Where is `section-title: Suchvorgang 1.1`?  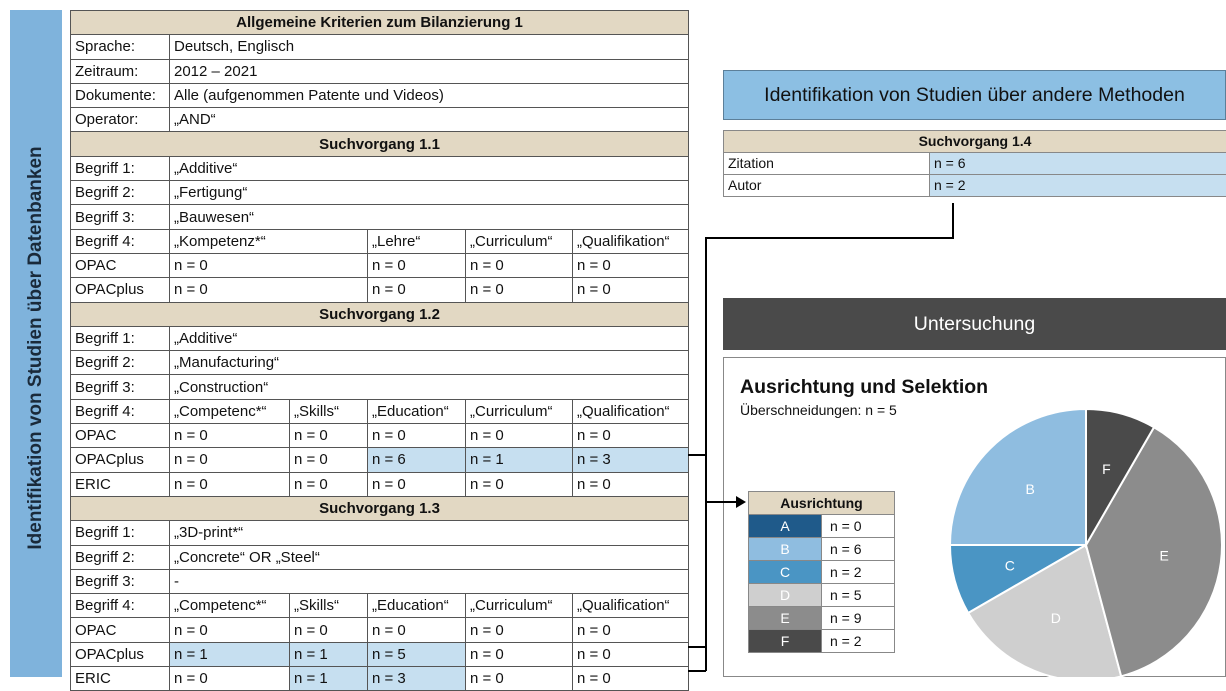 section-title: Suchvorgang 1.1 is located at coordinates (380, 144).